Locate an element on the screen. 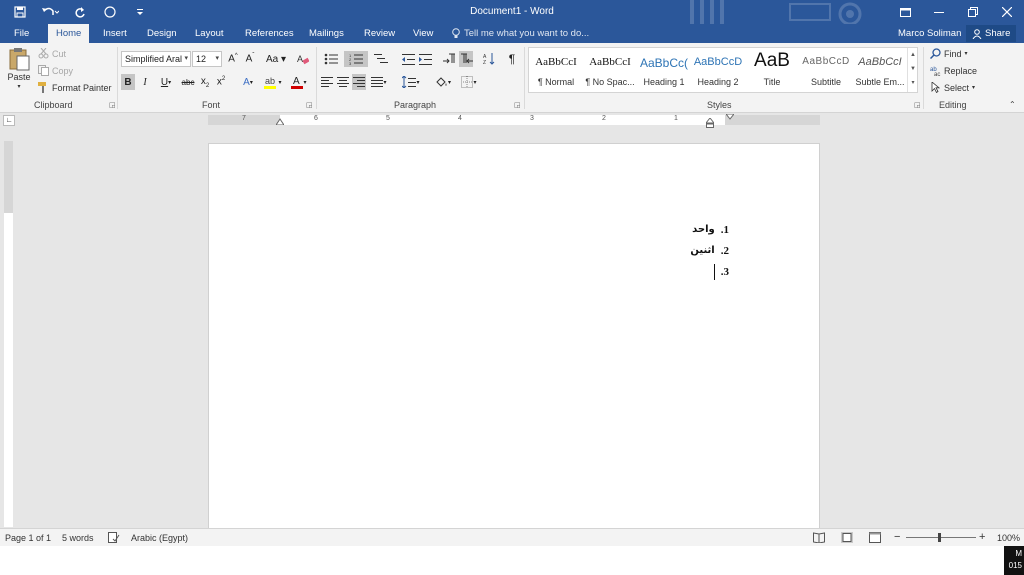  select-button: Select ▾ is located at coordinates (952, 87).